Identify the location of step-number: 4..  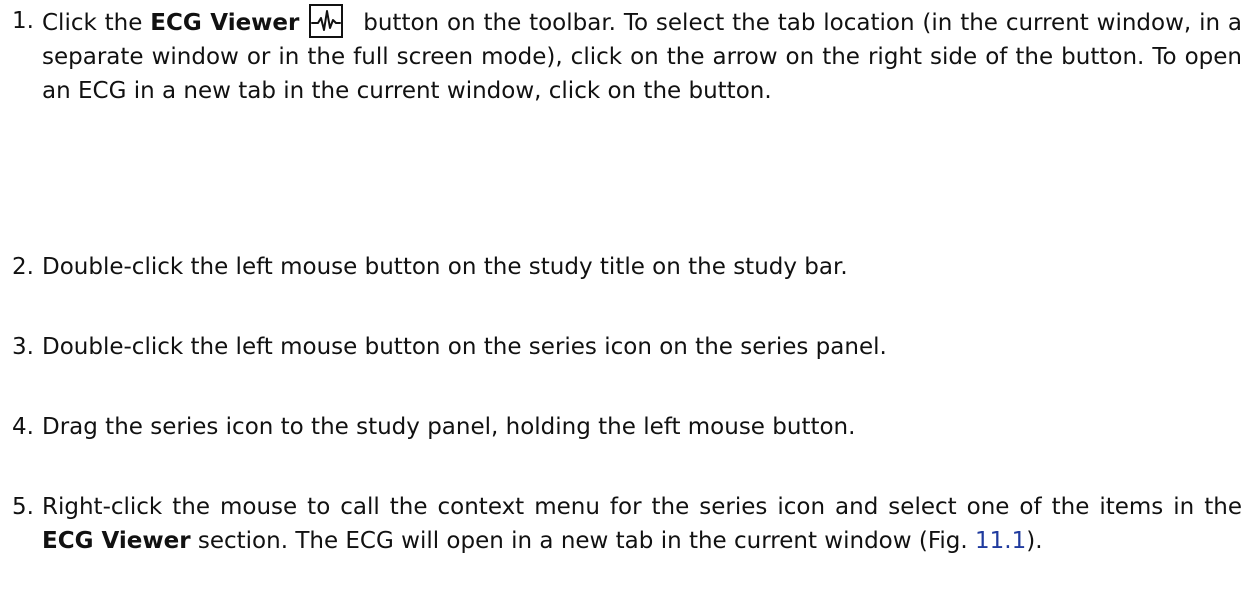
(23, 427).